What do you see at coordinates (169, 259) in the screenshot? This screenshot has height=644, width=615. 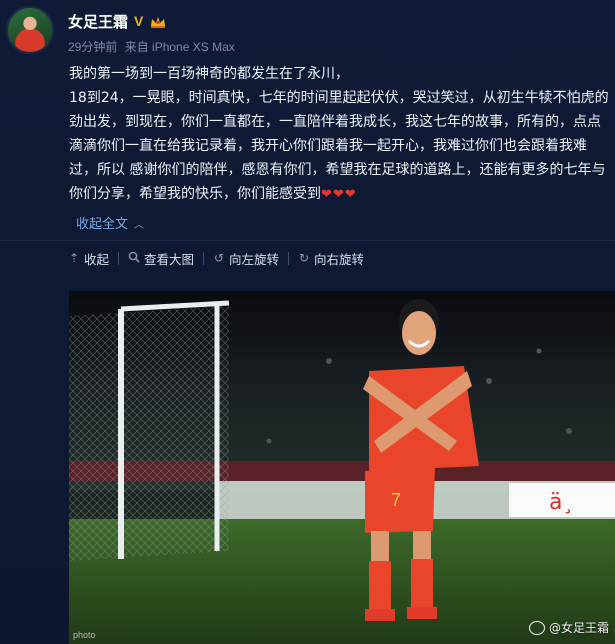 I see `view-large-label: 查看大图` at bounding box center [169, 259].